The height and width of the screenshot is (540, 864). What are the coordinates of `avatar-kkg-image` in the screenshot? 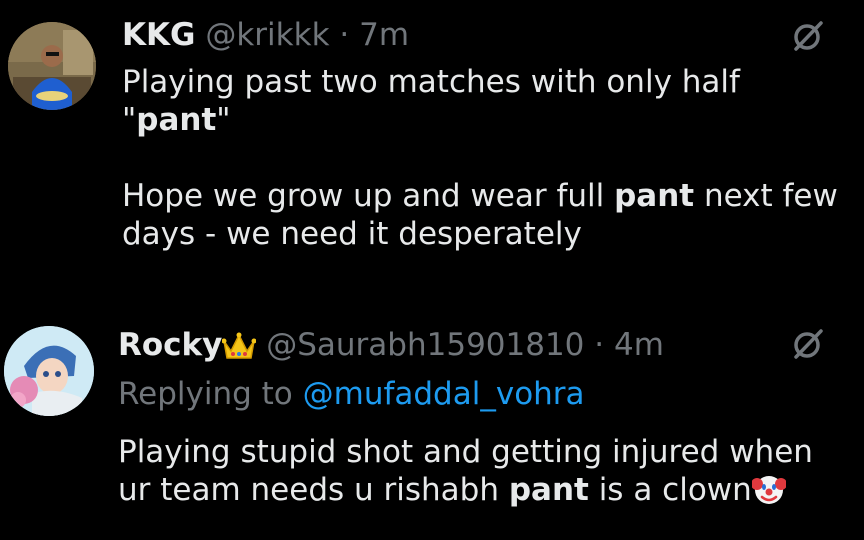 It's located at (52, 66).